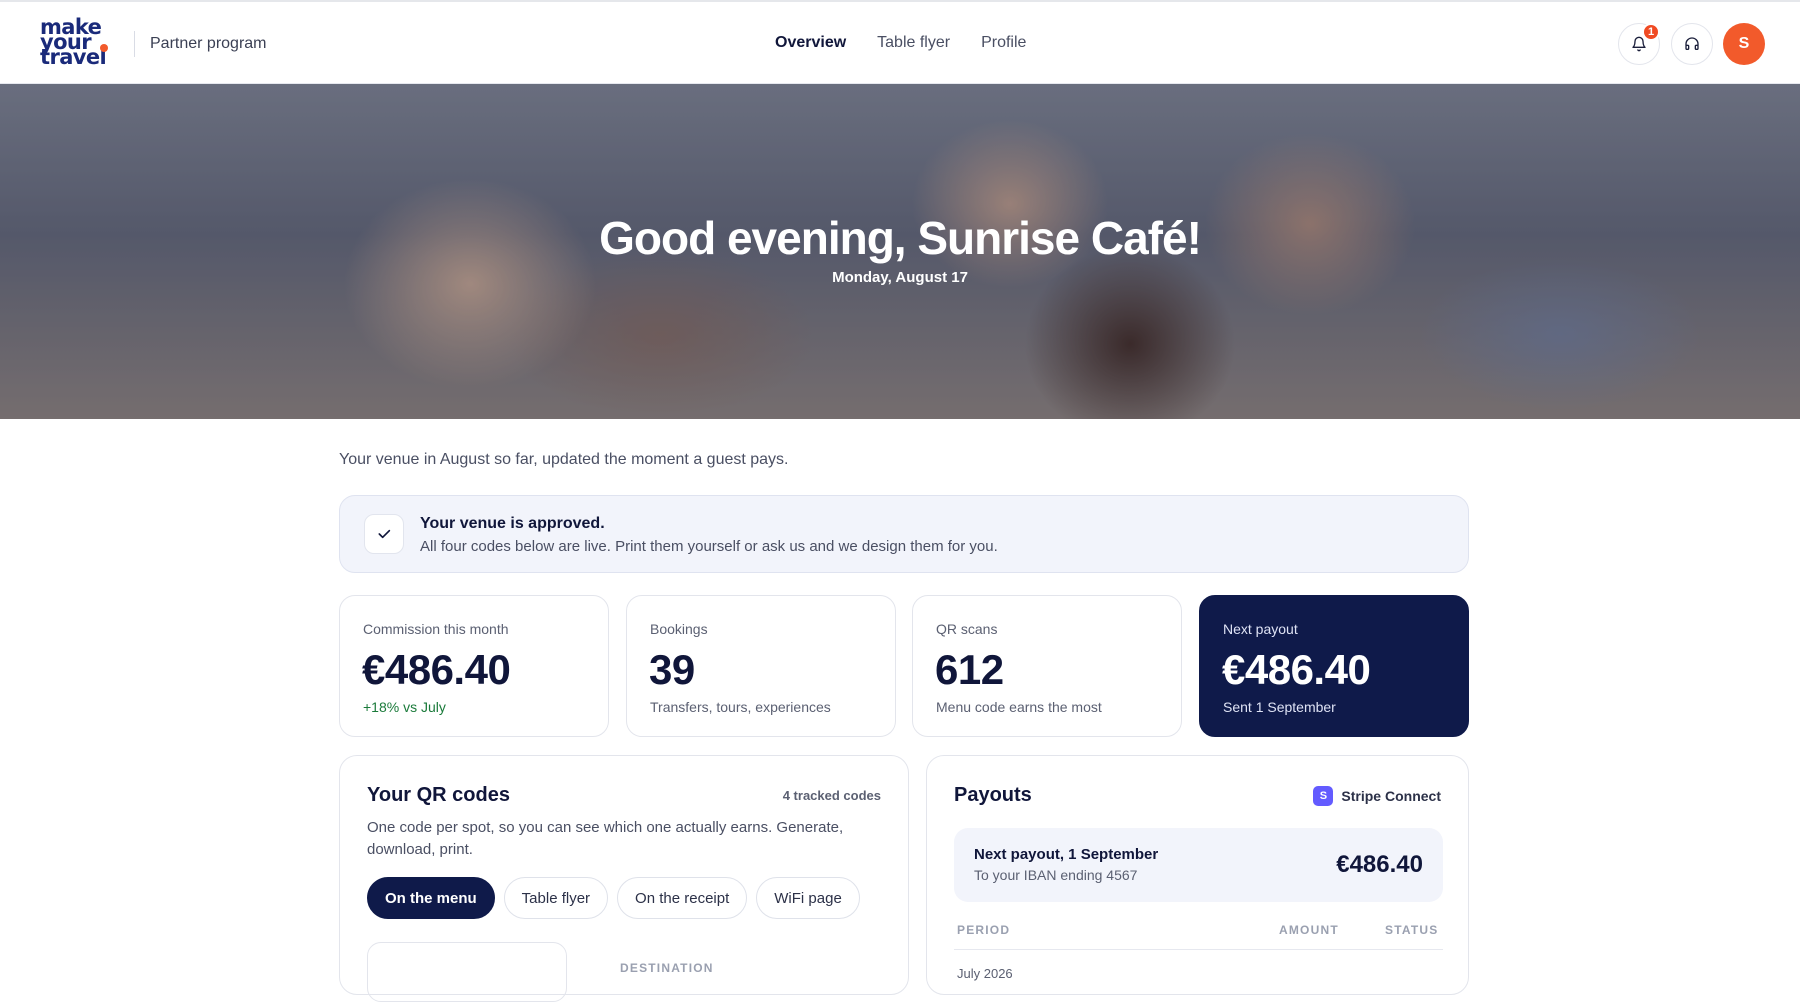 This screenshot has width=1800, height=1002. I want to click on stat-sub: Sent 1 September, so click(1279, 707).